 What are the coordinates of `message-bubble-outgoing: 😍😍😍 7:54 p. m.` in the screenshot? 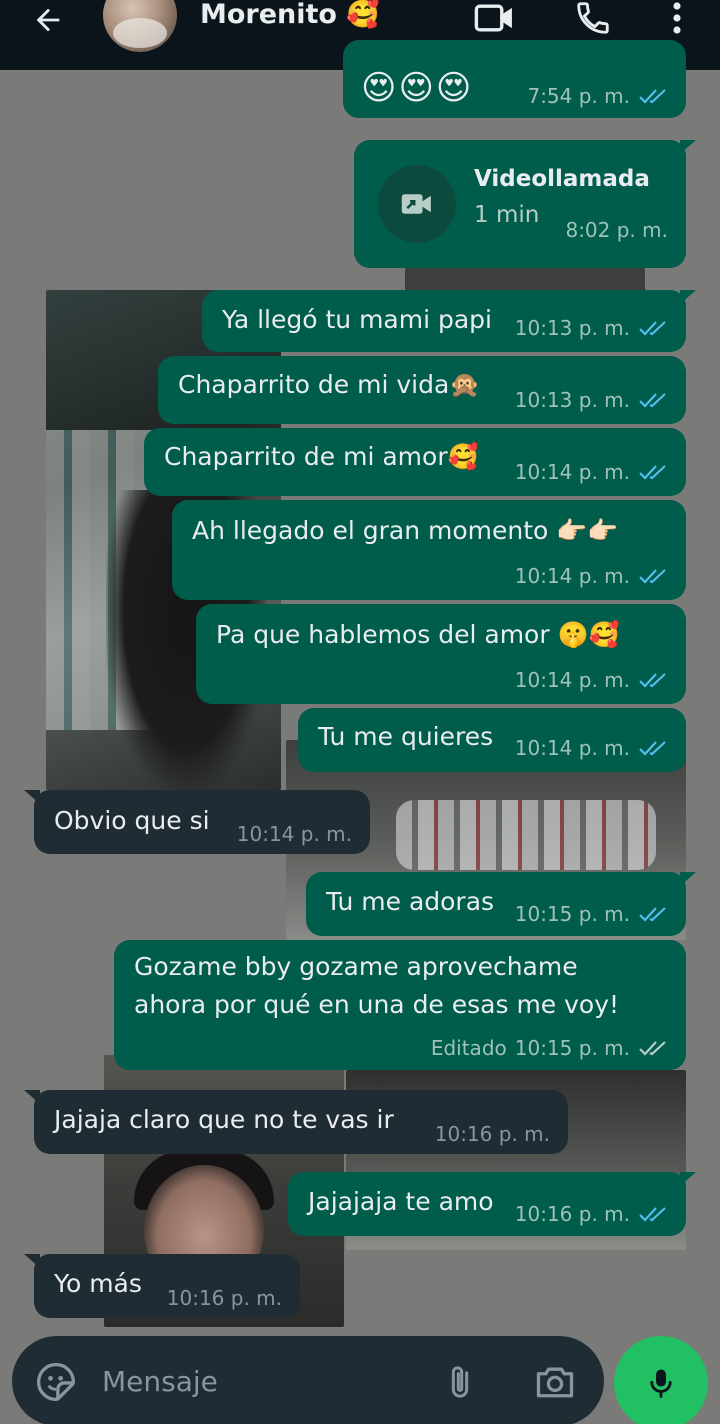 It's located at (514, 79).